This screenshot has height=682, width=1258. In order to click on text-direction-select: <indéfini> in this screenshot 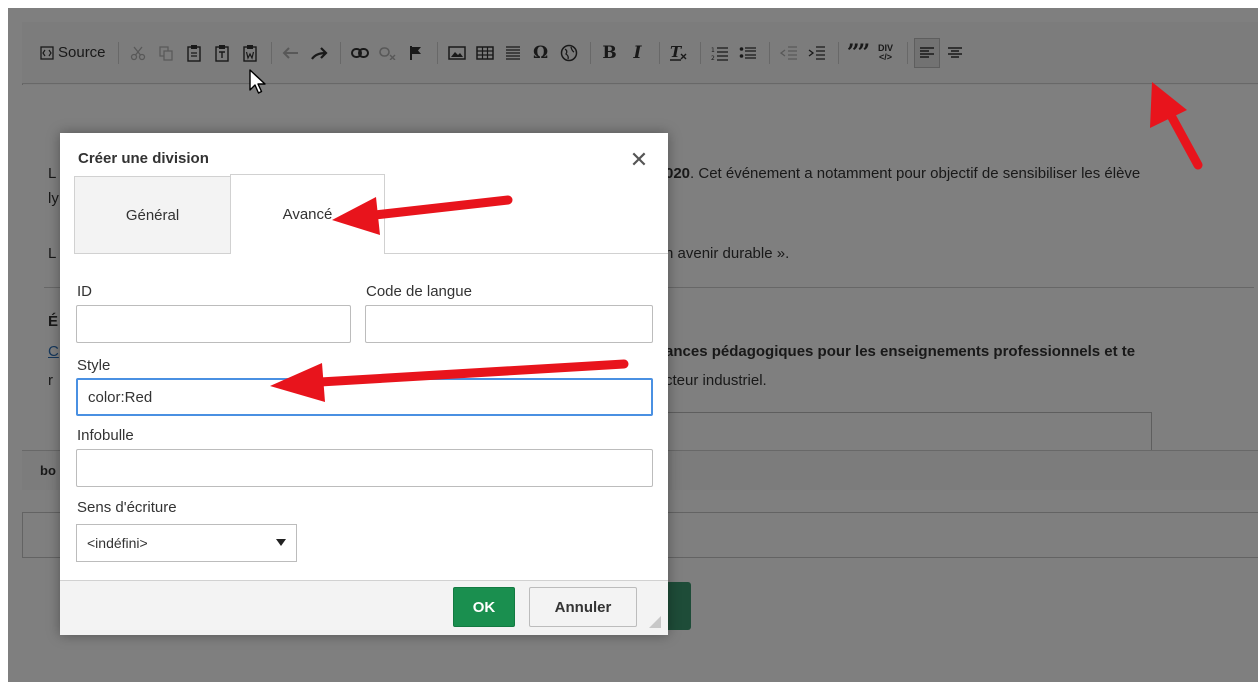, I will do `click(186, 543)`.